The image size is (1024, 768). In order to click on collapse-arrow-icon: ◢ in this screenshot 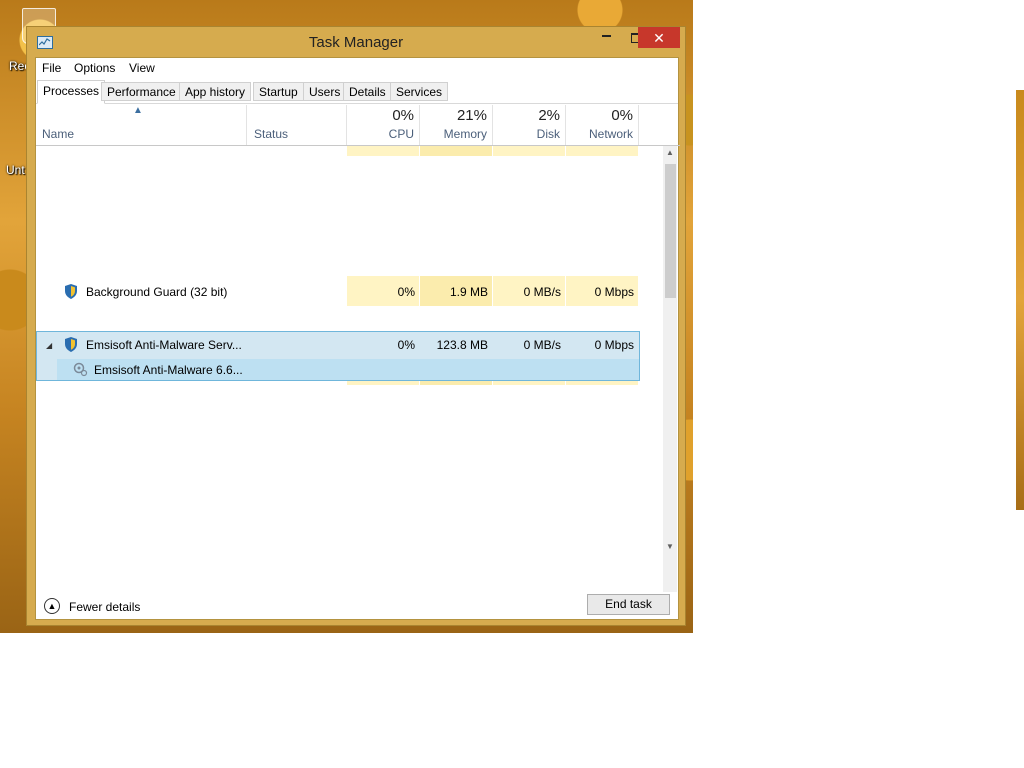, I will do `click(49, 345)`.